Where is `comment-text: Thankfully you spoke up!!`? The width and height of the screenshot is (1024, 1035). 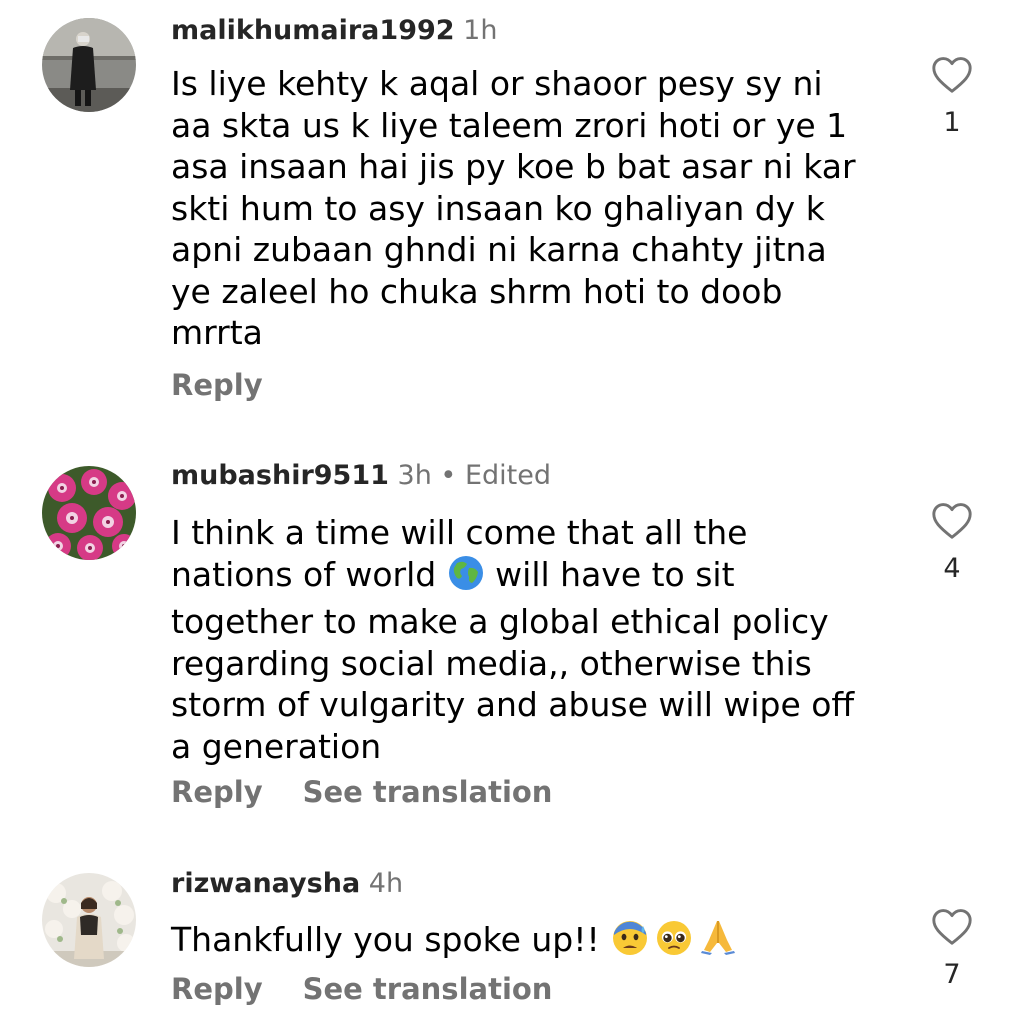 comment-text: Thankfully you spoke up!! is located at coordinates (531, 942).